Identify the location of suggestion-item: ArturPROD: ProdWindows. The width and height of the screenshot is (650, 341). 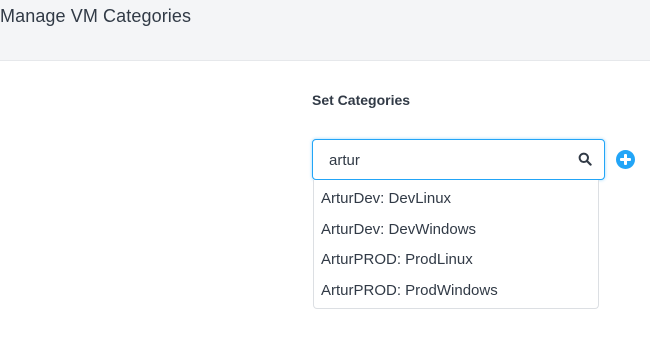
(456, 291).